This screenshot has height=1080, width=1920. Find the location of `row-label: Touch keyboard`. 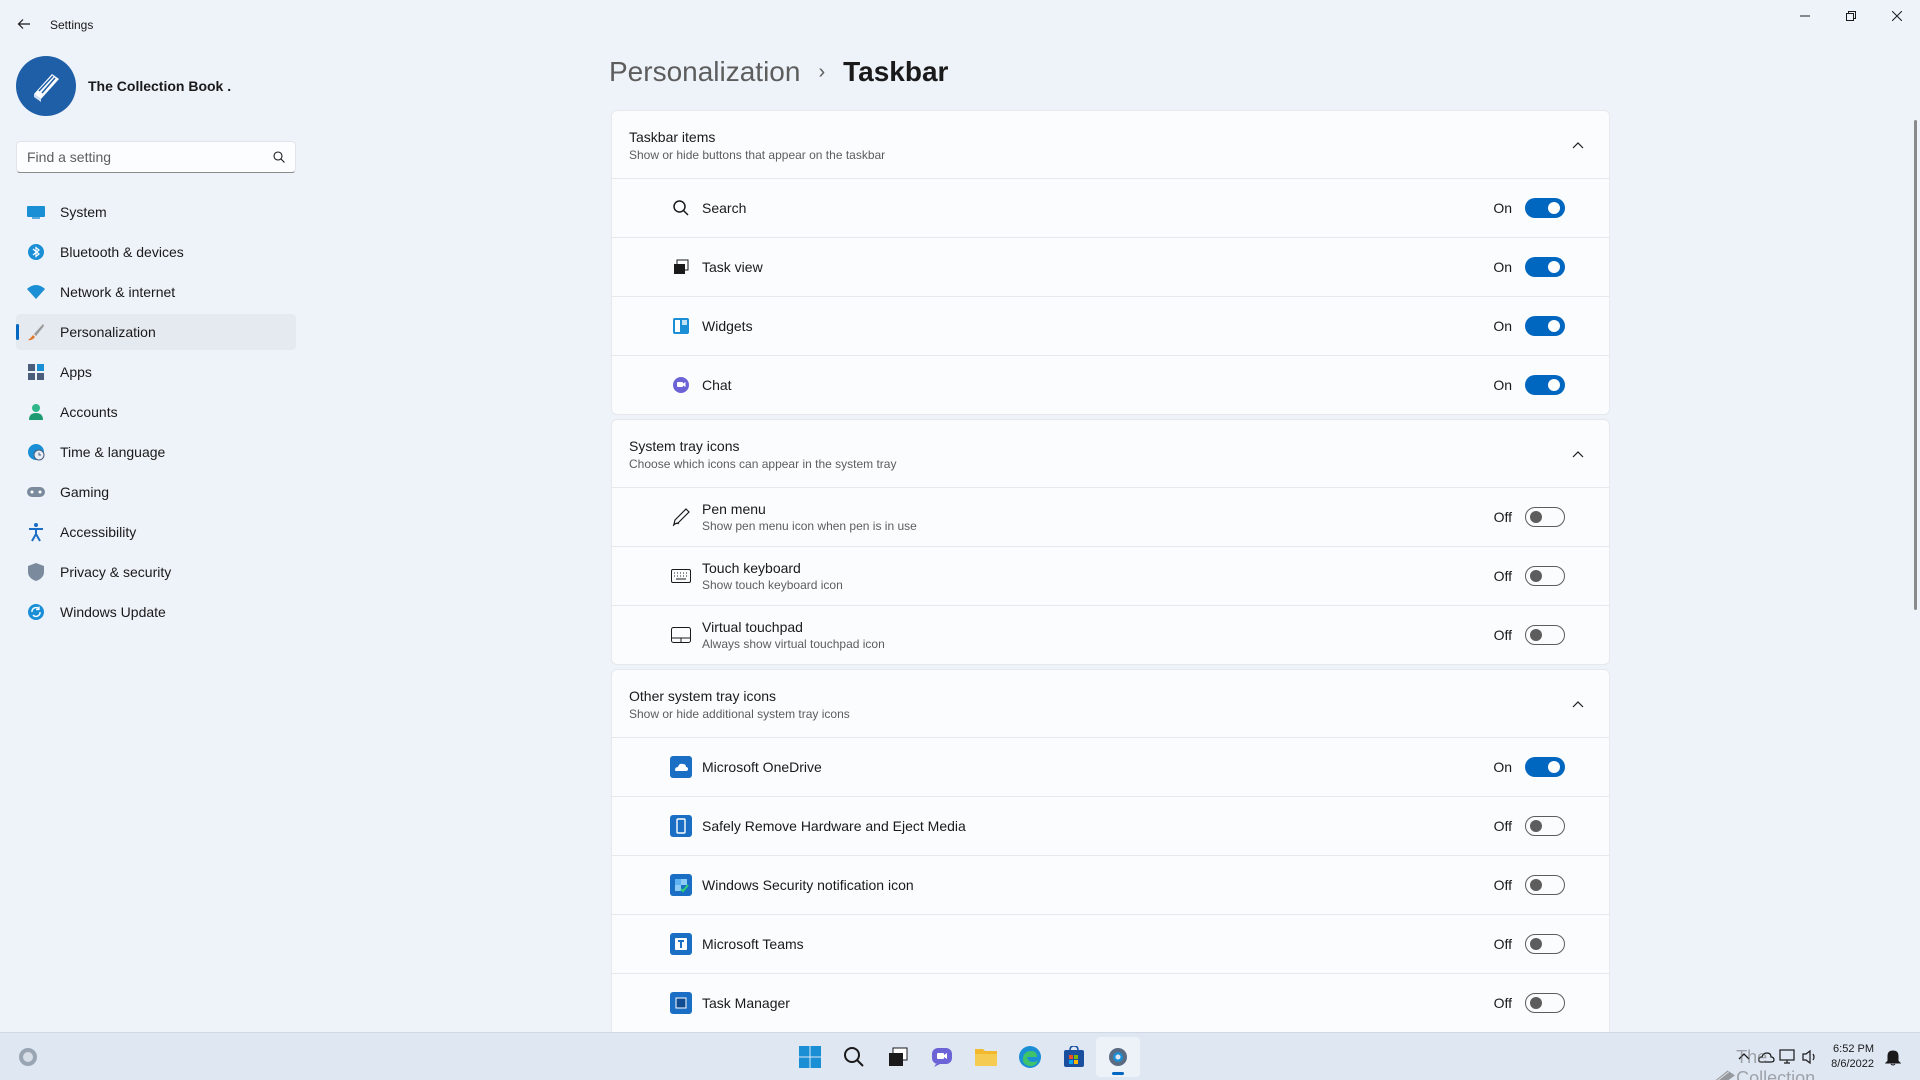

row-label: Touch keyboard is located at coordinates (751, 568).